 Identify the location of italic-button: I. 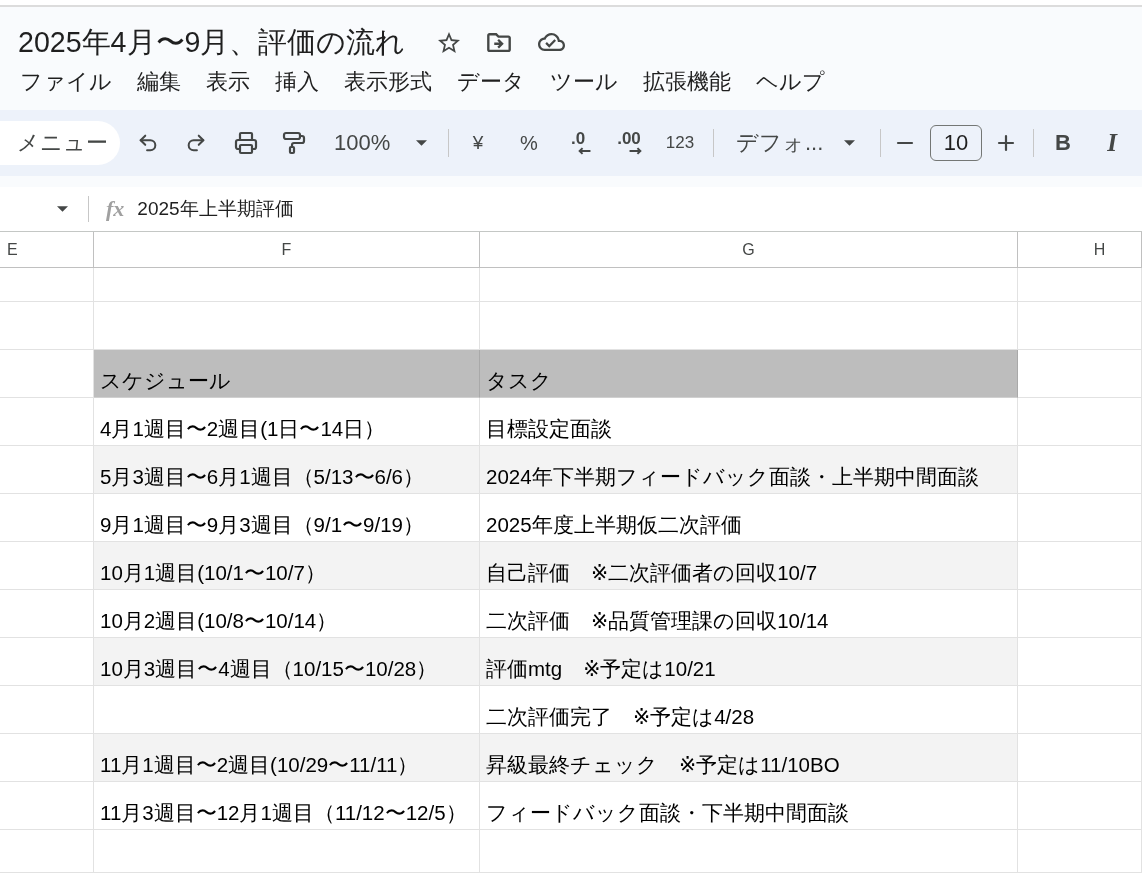
(1112, 143).